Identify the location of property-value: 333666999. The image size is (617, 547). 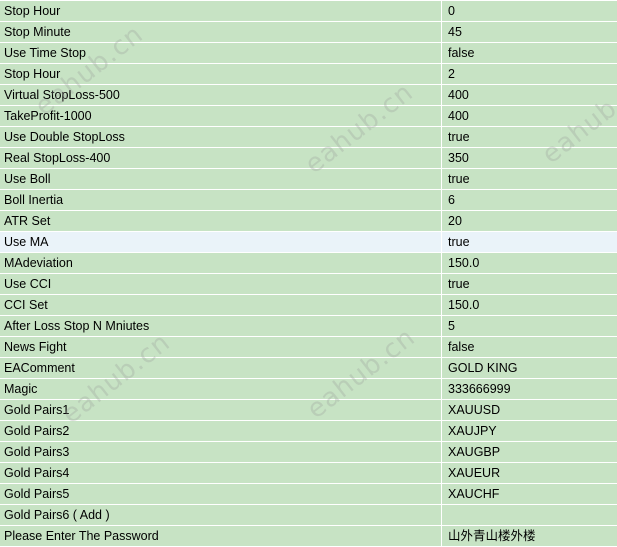
(530, 389).